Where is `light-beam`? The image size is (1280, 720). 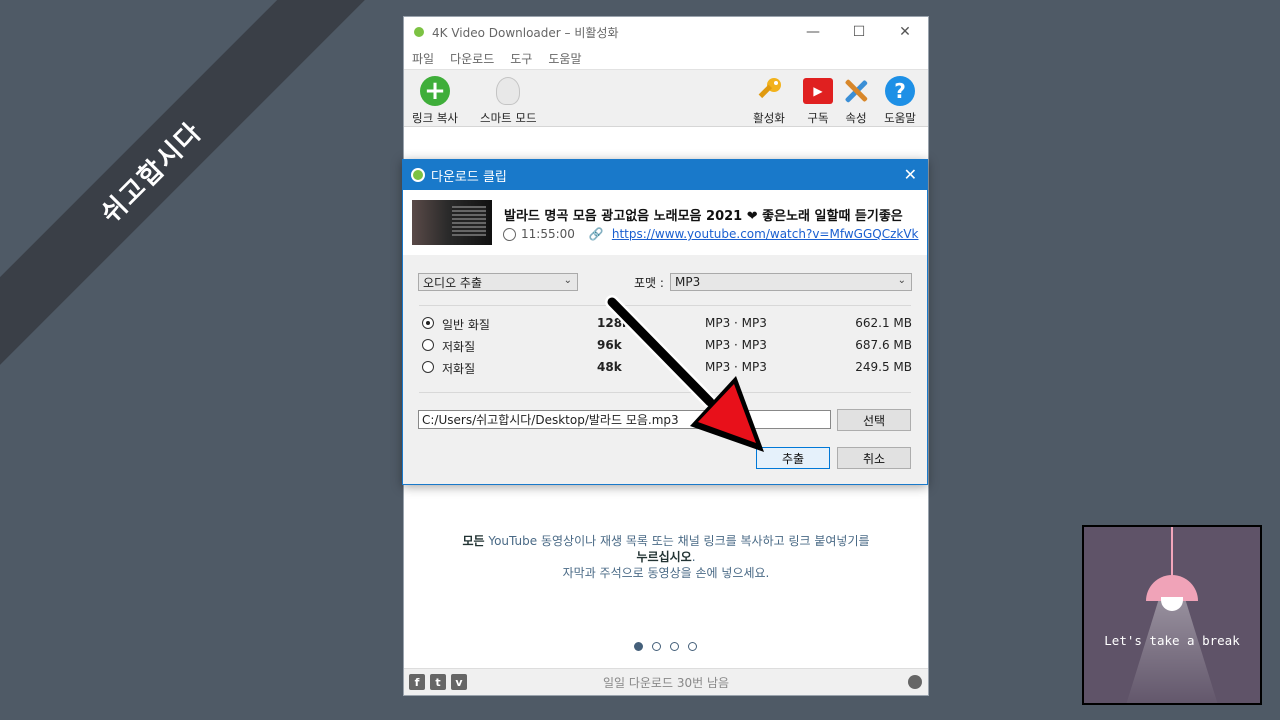 light-beam is located at coordinates (1172, 652).